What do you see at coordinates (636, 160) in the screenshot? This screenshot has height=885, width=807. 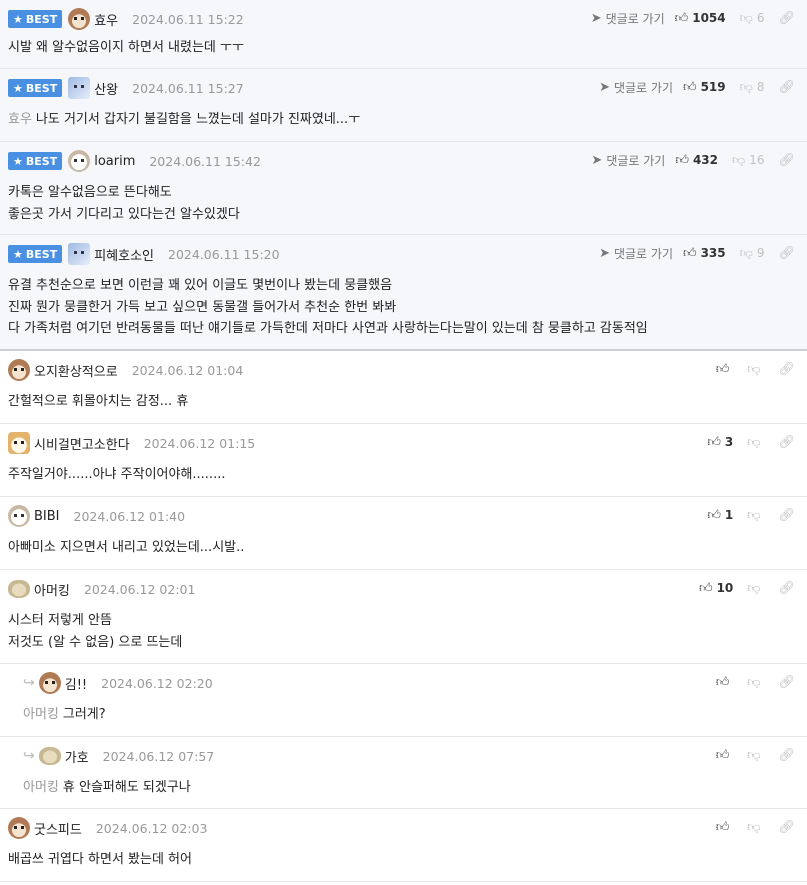 I see `go-to-reply-label: 댓글로 가기` at bounding box center [636, 160].